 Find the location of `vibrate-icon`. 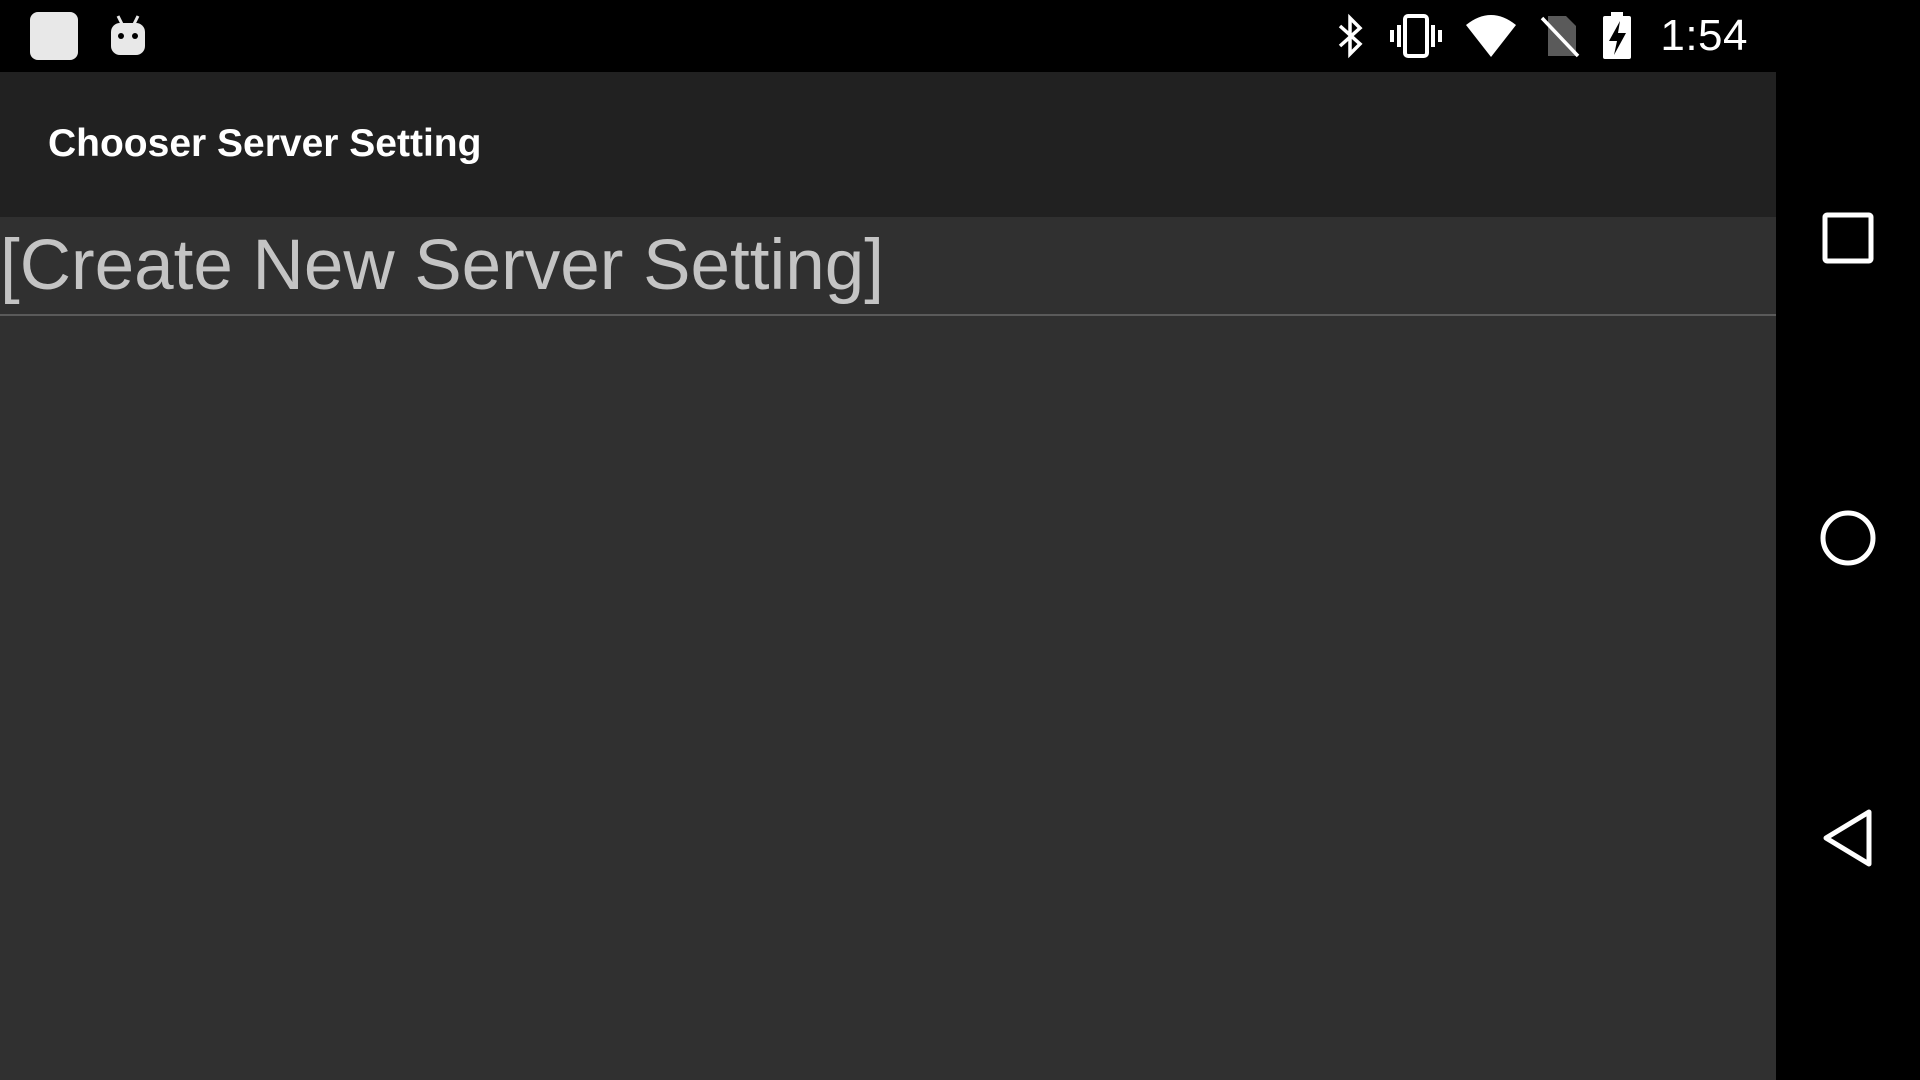

vibrate-icon is located at coordinates (1416, 36).